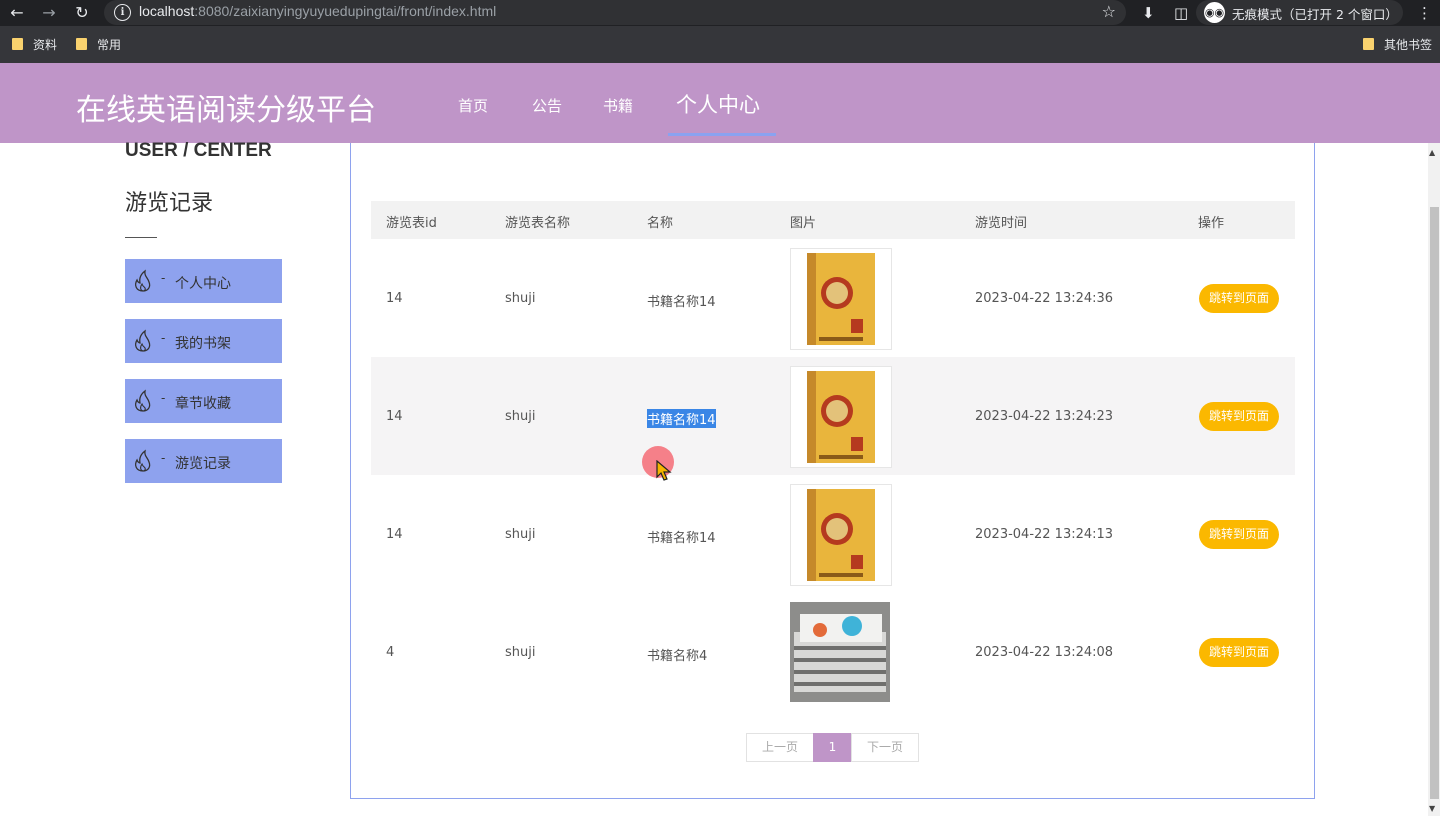 Image resolution: width=1440 pixels, height=816 pixels. Describe the element at coordinates (1434, 503) in the screenshot. I see `scrollbar-thumb` at that location.